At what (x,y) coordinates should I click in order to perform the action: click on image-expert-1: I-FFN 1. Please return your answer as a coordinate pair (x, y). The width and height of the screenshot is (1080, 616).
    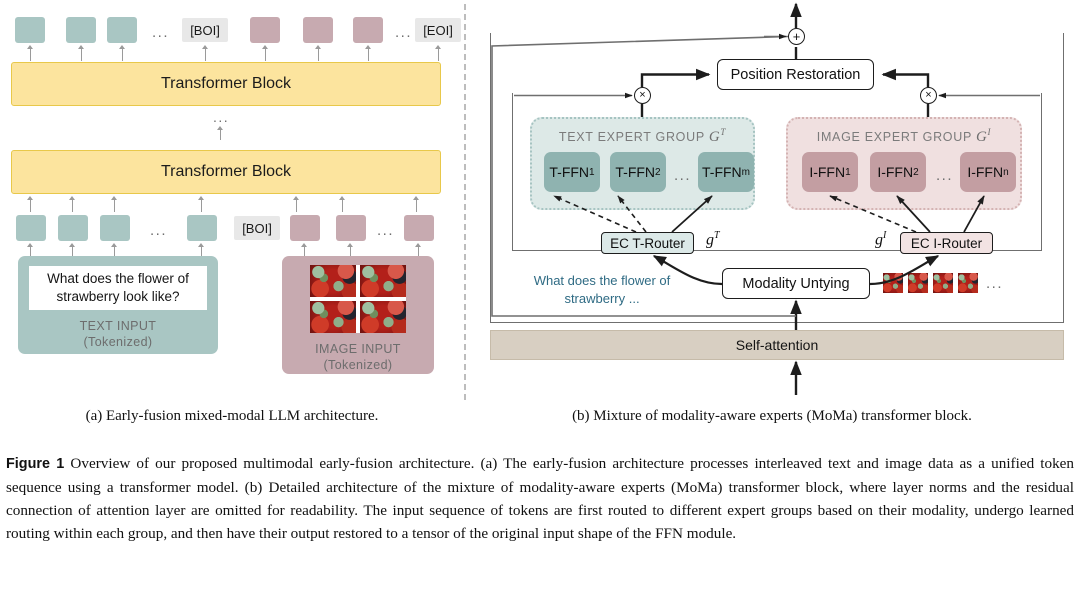
    Looking at the image, I should click on (830, 172).